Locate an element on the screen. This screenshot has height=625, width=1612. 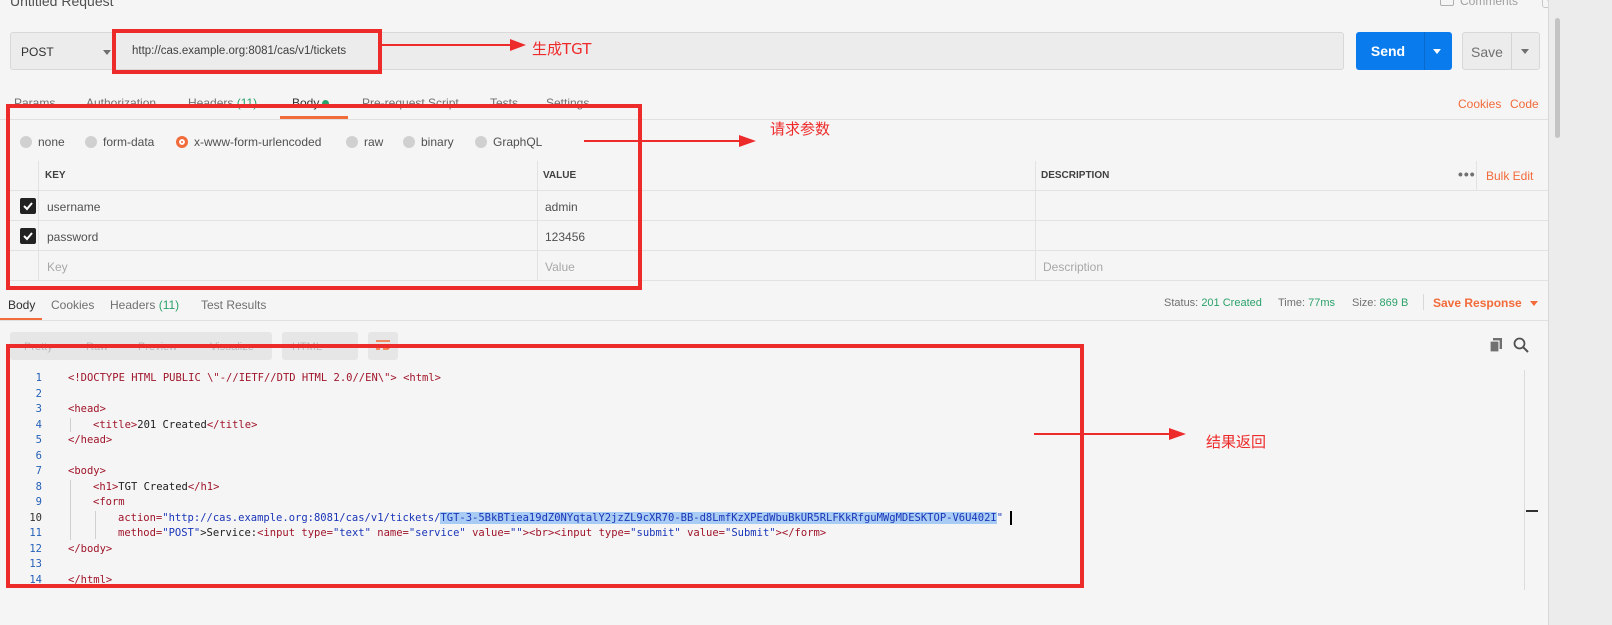
method-value: POST is located at coordinates (37, 52).